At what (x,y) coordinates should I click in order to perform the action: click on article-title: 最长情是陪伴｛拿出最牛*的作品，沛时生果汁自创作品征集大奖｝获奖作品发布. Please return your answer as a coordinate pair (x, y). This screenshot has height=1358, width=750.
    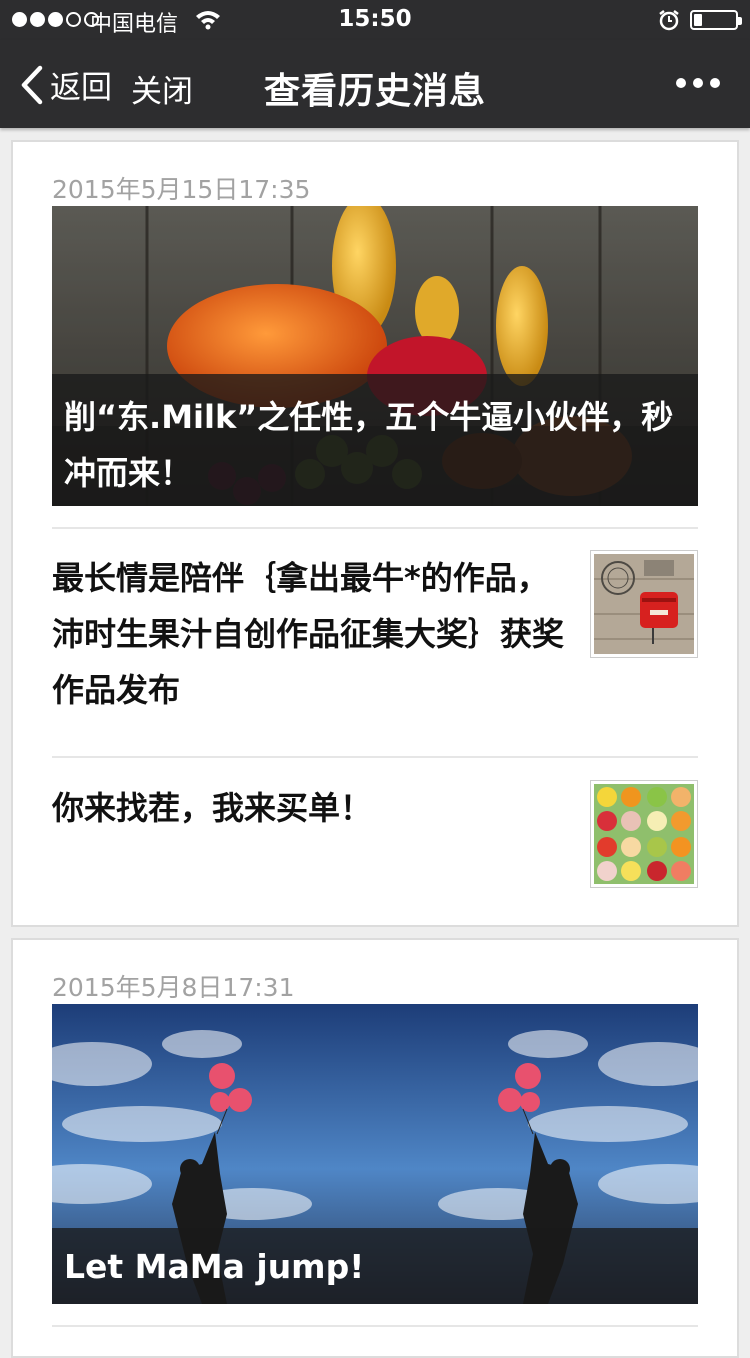
    Looking at the image, I should click on (308, 634).